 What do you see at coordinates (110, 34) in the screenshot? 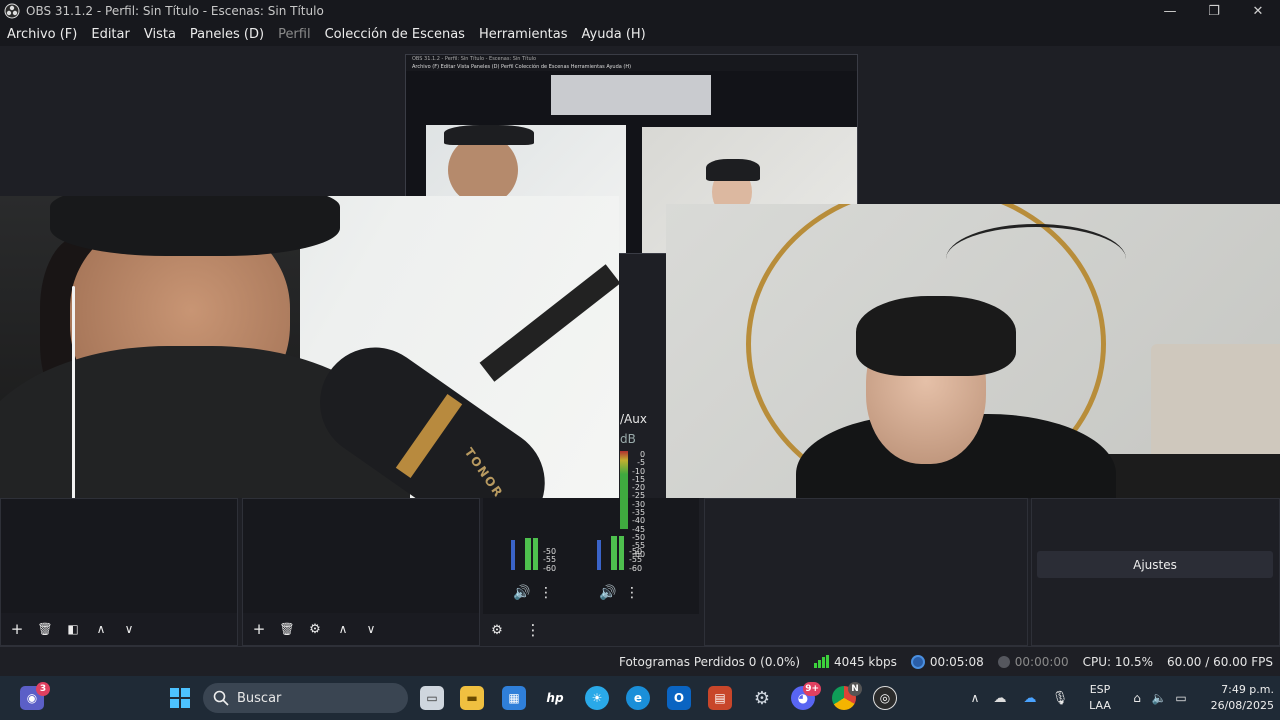
I see `menu-editar: Editar` at bounding box center [110, 34].